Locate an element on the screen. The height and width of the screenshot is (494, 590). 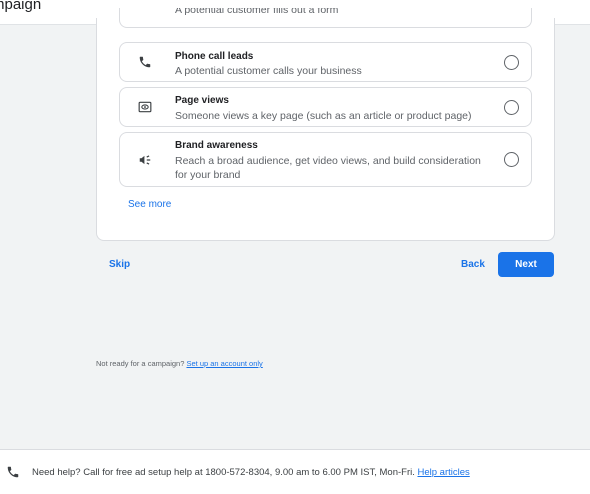
goal-radio-phone-calls is located at coordinates (511, 62).